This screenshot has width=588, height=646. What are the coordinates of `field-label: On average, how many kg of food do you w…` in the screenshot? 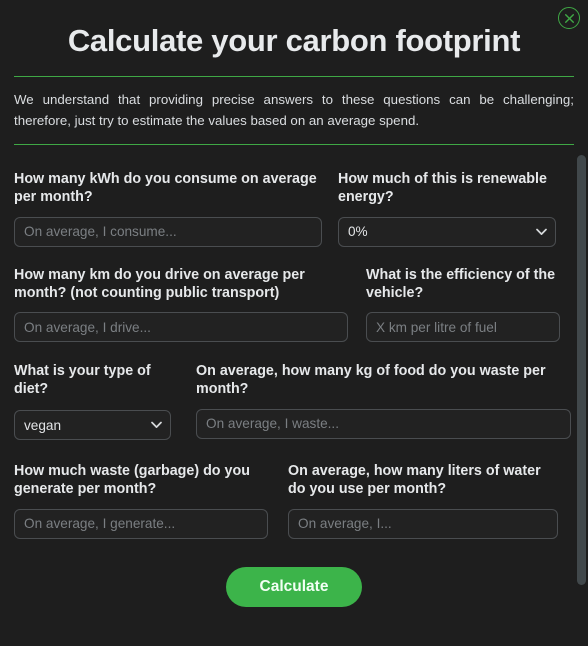 It's located at (371, 380).